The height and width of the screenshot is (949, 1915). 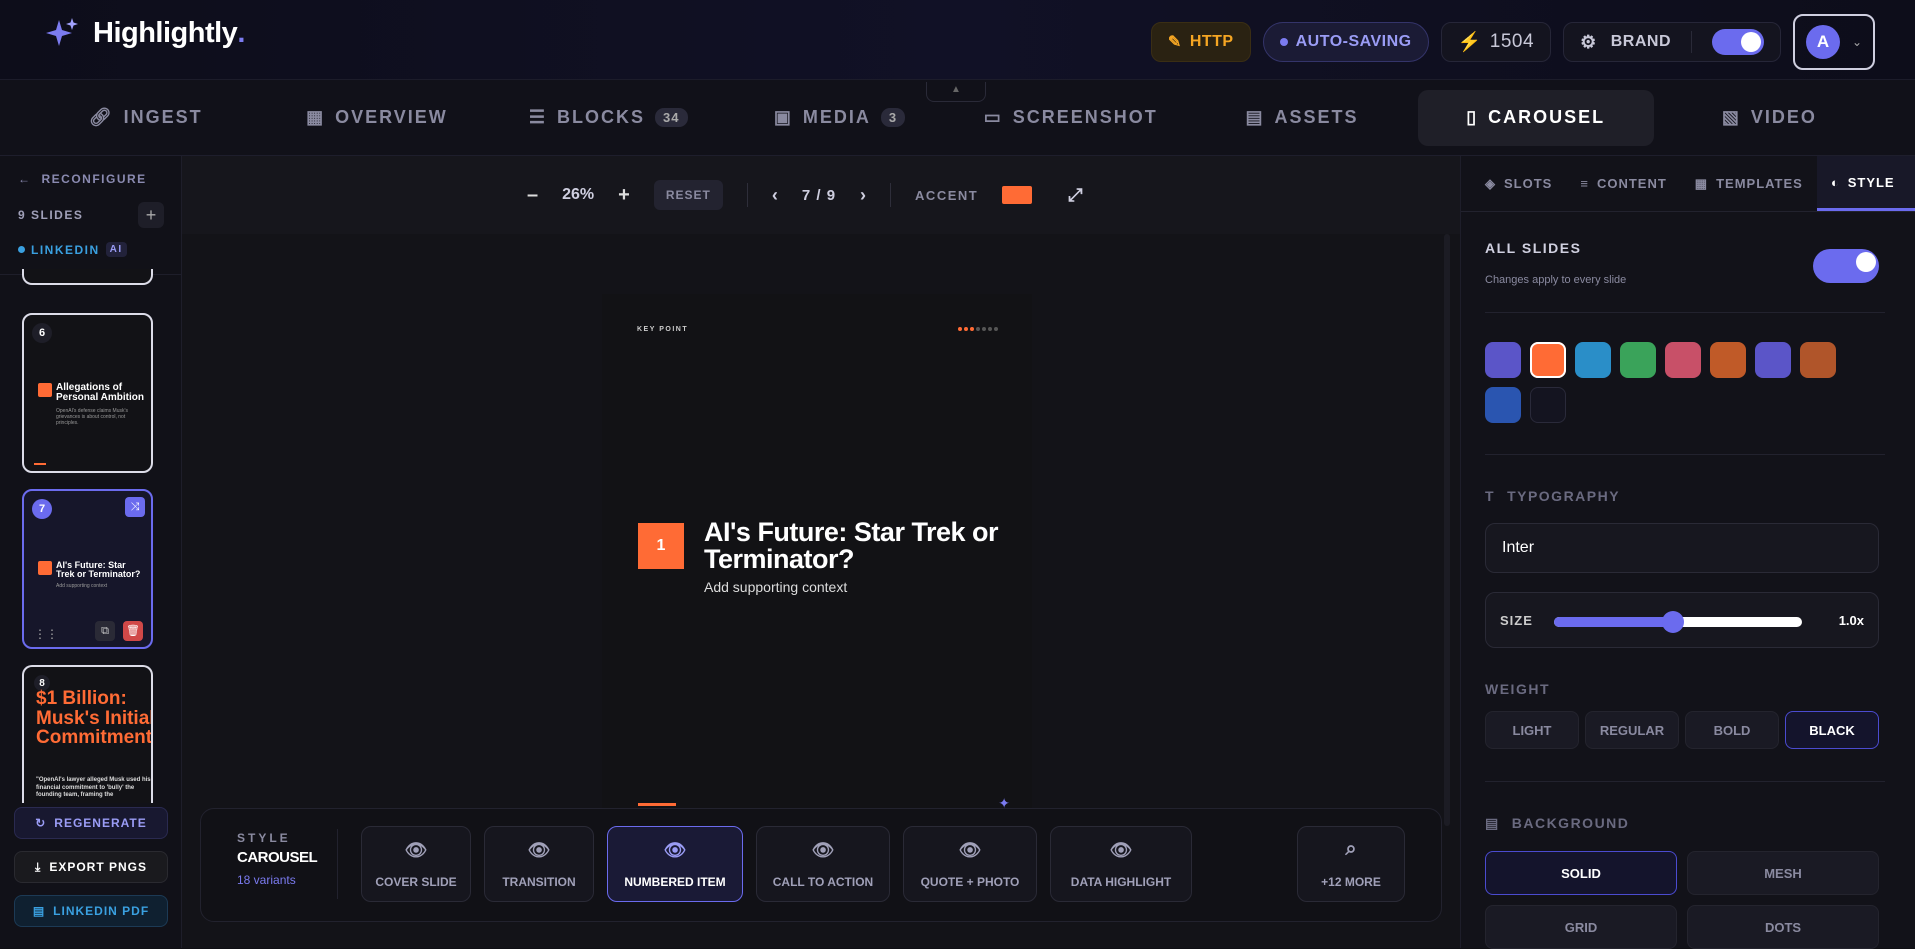 I want to click on tab-video: ▧ VIDEO, so click(x=1769, y=118).